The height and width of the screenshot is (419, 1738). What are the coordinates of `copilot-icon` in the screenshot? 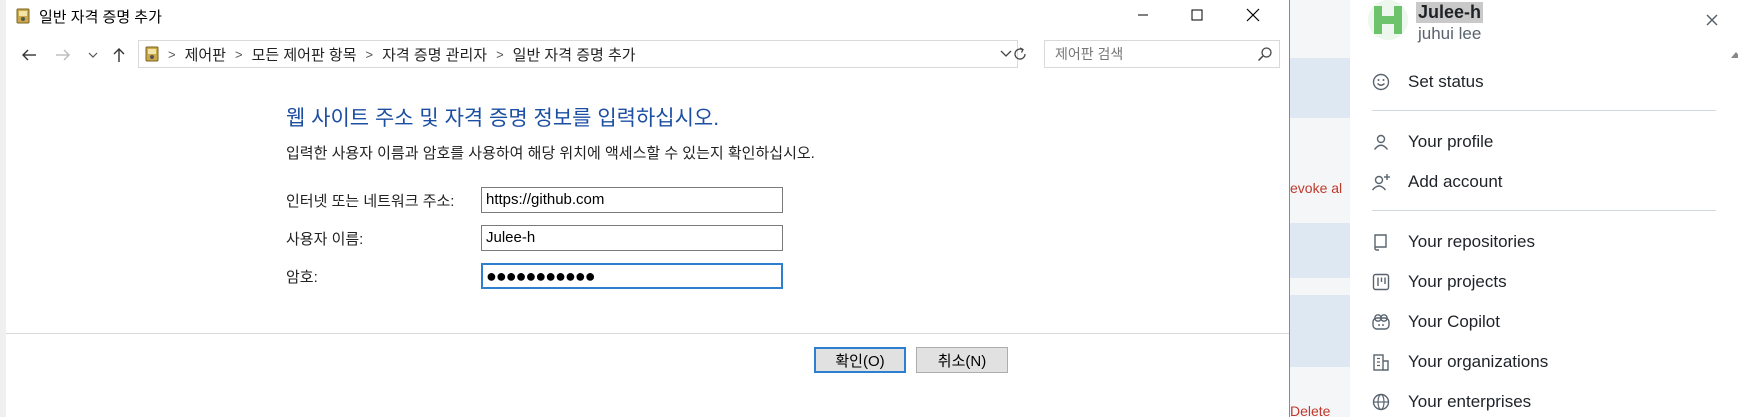 It's located at (1381, 322).